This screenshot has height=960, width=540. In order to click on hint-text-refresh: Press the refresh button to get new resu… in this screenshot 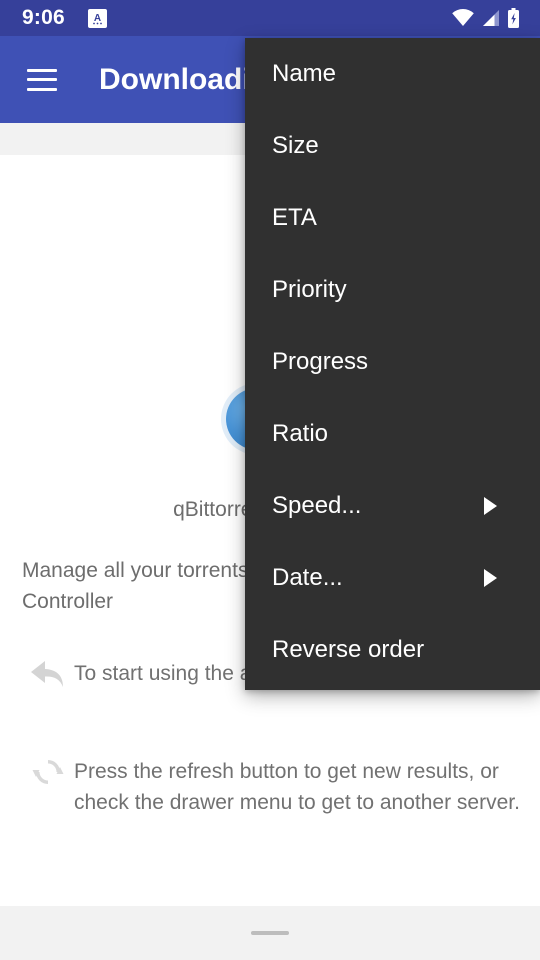, I will do `click(297, 787)`.